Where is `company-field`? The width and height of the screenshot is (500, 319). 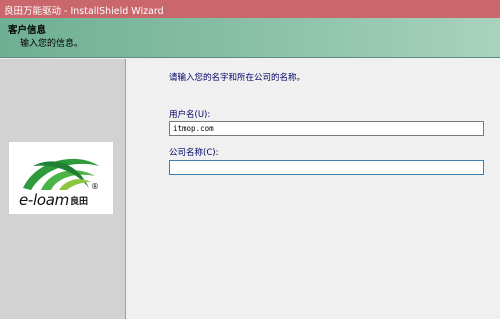
company-field is located at coordinates (326, 167).